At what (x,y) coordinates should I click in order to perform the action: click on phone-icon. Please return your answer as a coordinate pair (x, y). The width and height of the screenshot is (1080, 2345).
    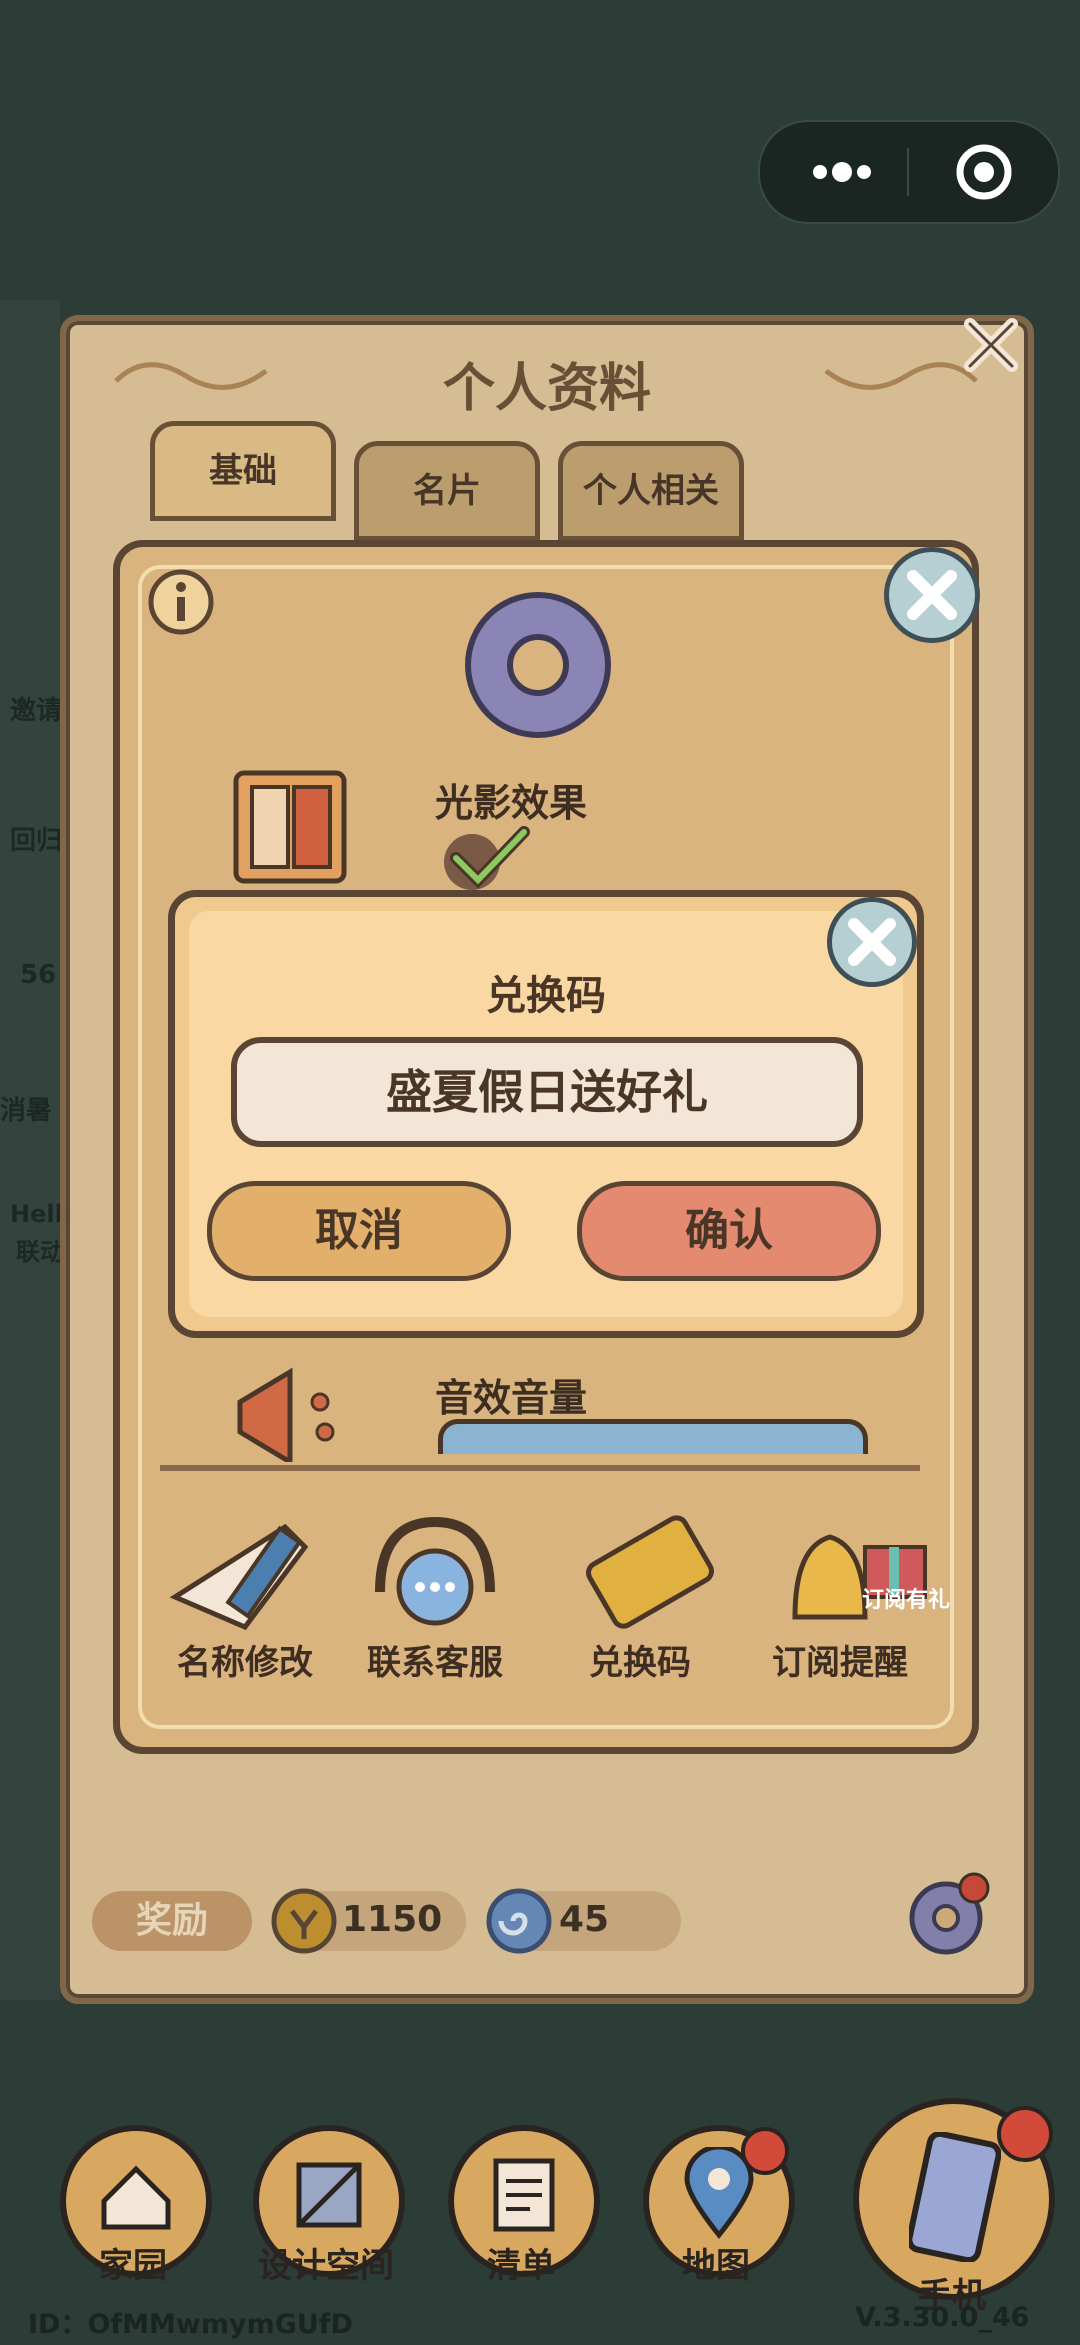
    Looking at the image, I should click on (955, 2197).